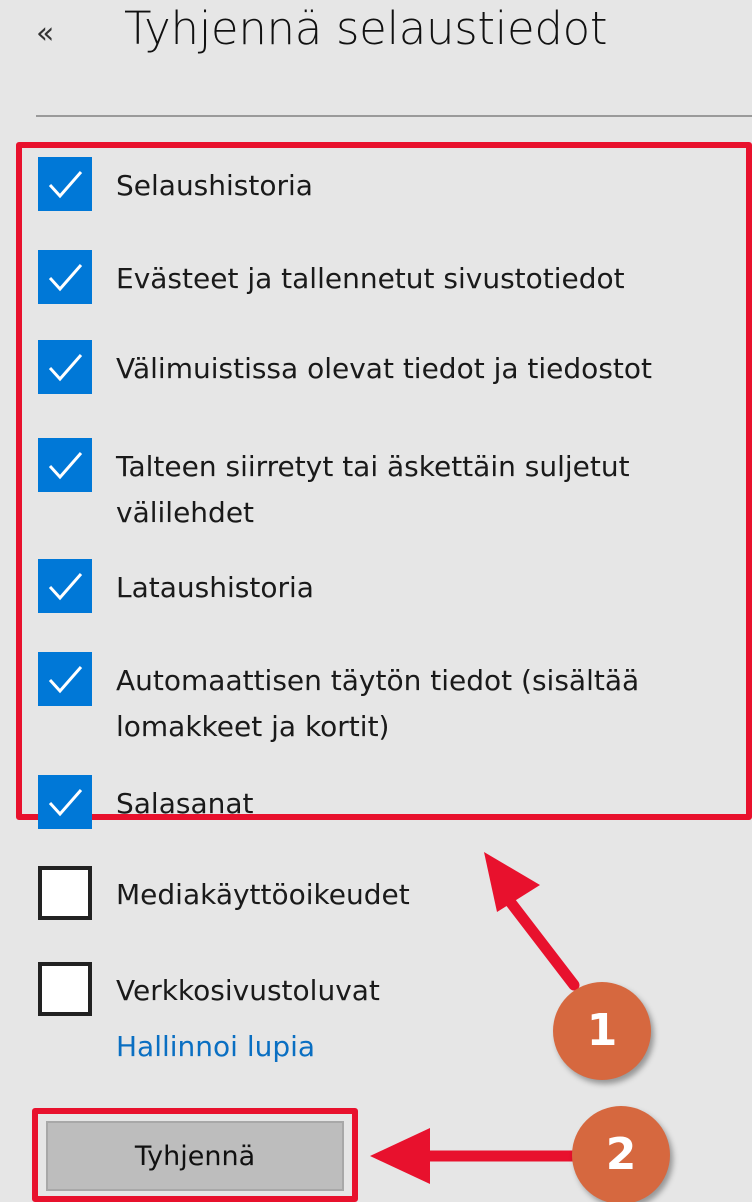 This screenshot has width=752, height=1202. What do you see at coordinates (185, 803) in the screenshot?
I see `option-label: Salasanat` at bounding box center [185, 803].